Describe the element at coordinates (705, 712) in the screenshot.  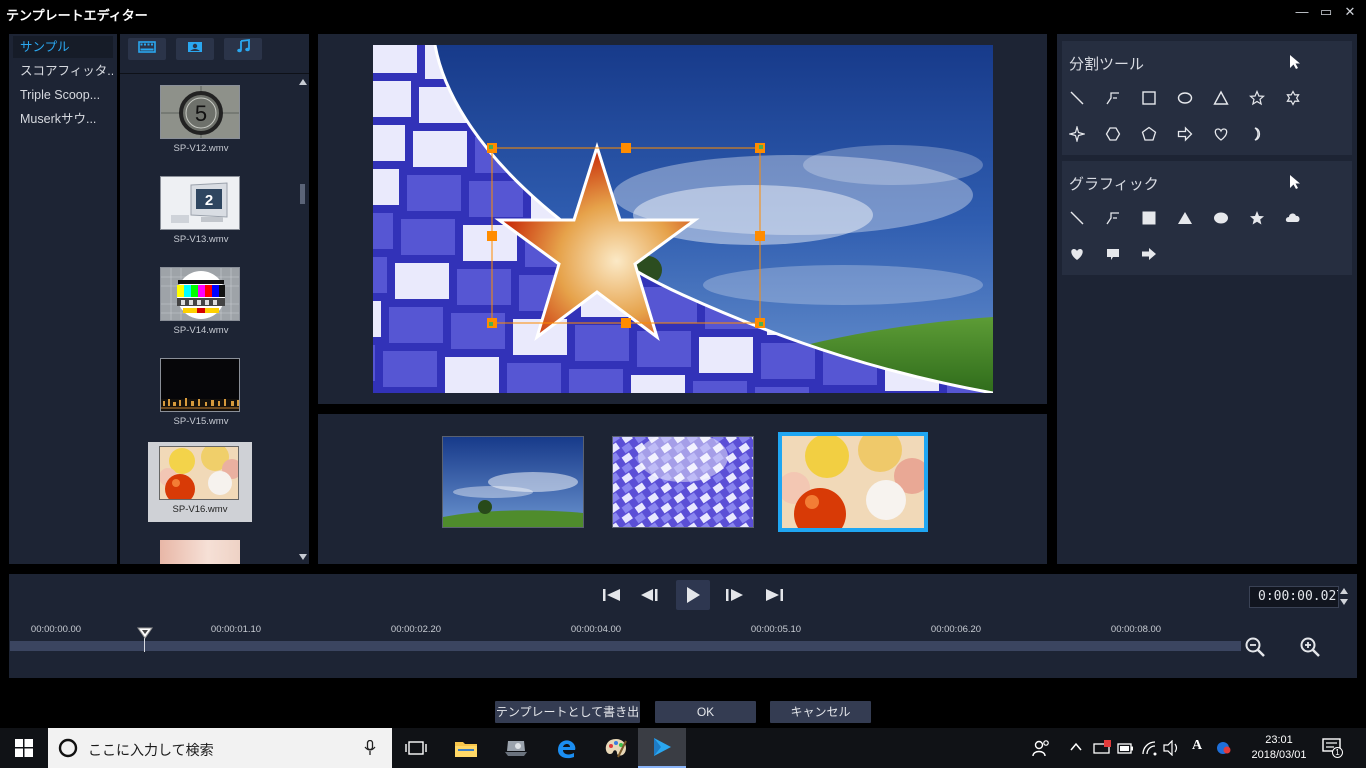
I see `ok-button: OK` at that location.